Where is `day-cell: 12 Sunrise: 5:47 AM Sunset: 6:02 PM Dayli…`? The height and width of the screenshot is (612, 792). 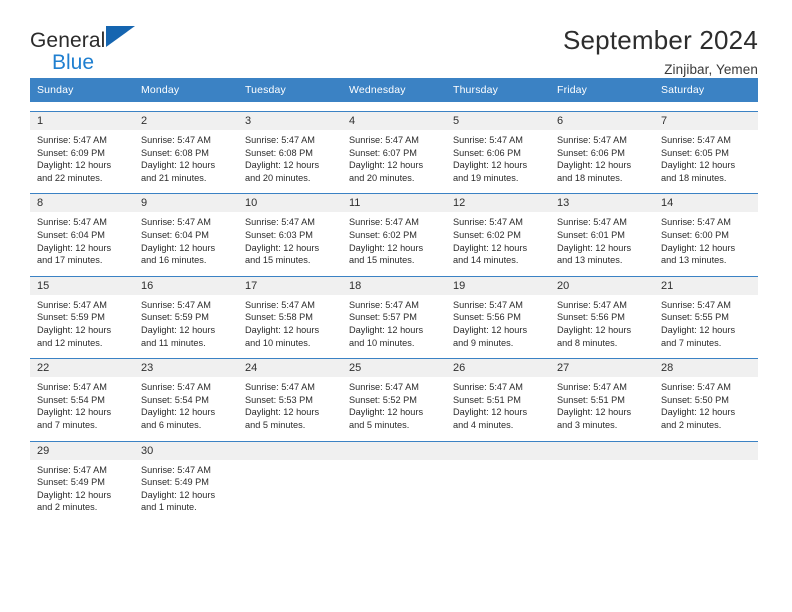
day-cell: 12 Sunrise: 5:47 AM Sunset: 6:02 PM Dayli… is located at coordinates (498, 230).